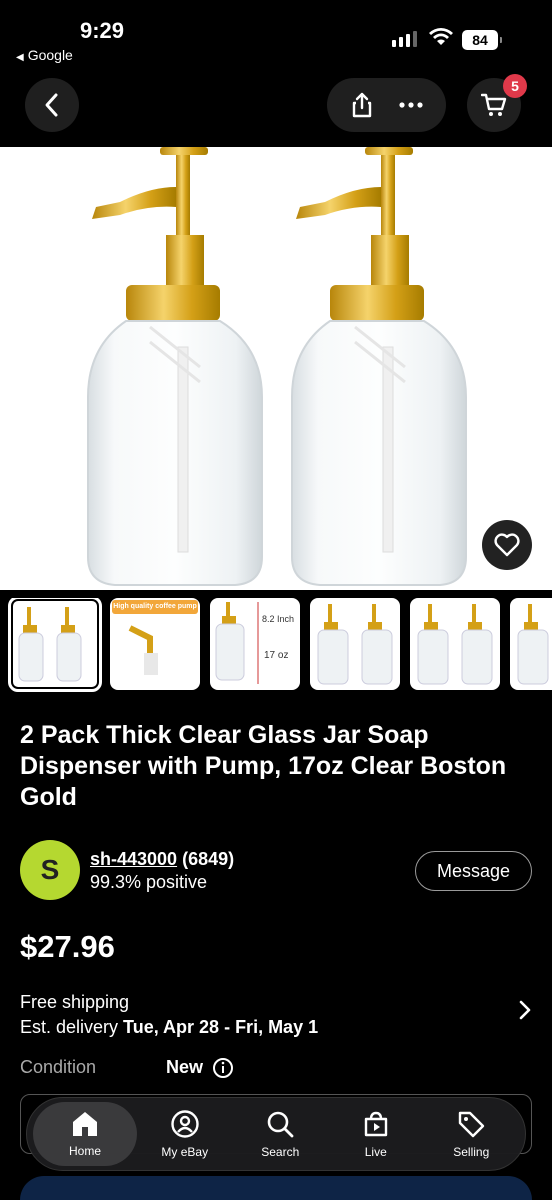 Image resolution: width=552 pixels, height=1200 pixels. I want to click on action-group, so click(386, 105).